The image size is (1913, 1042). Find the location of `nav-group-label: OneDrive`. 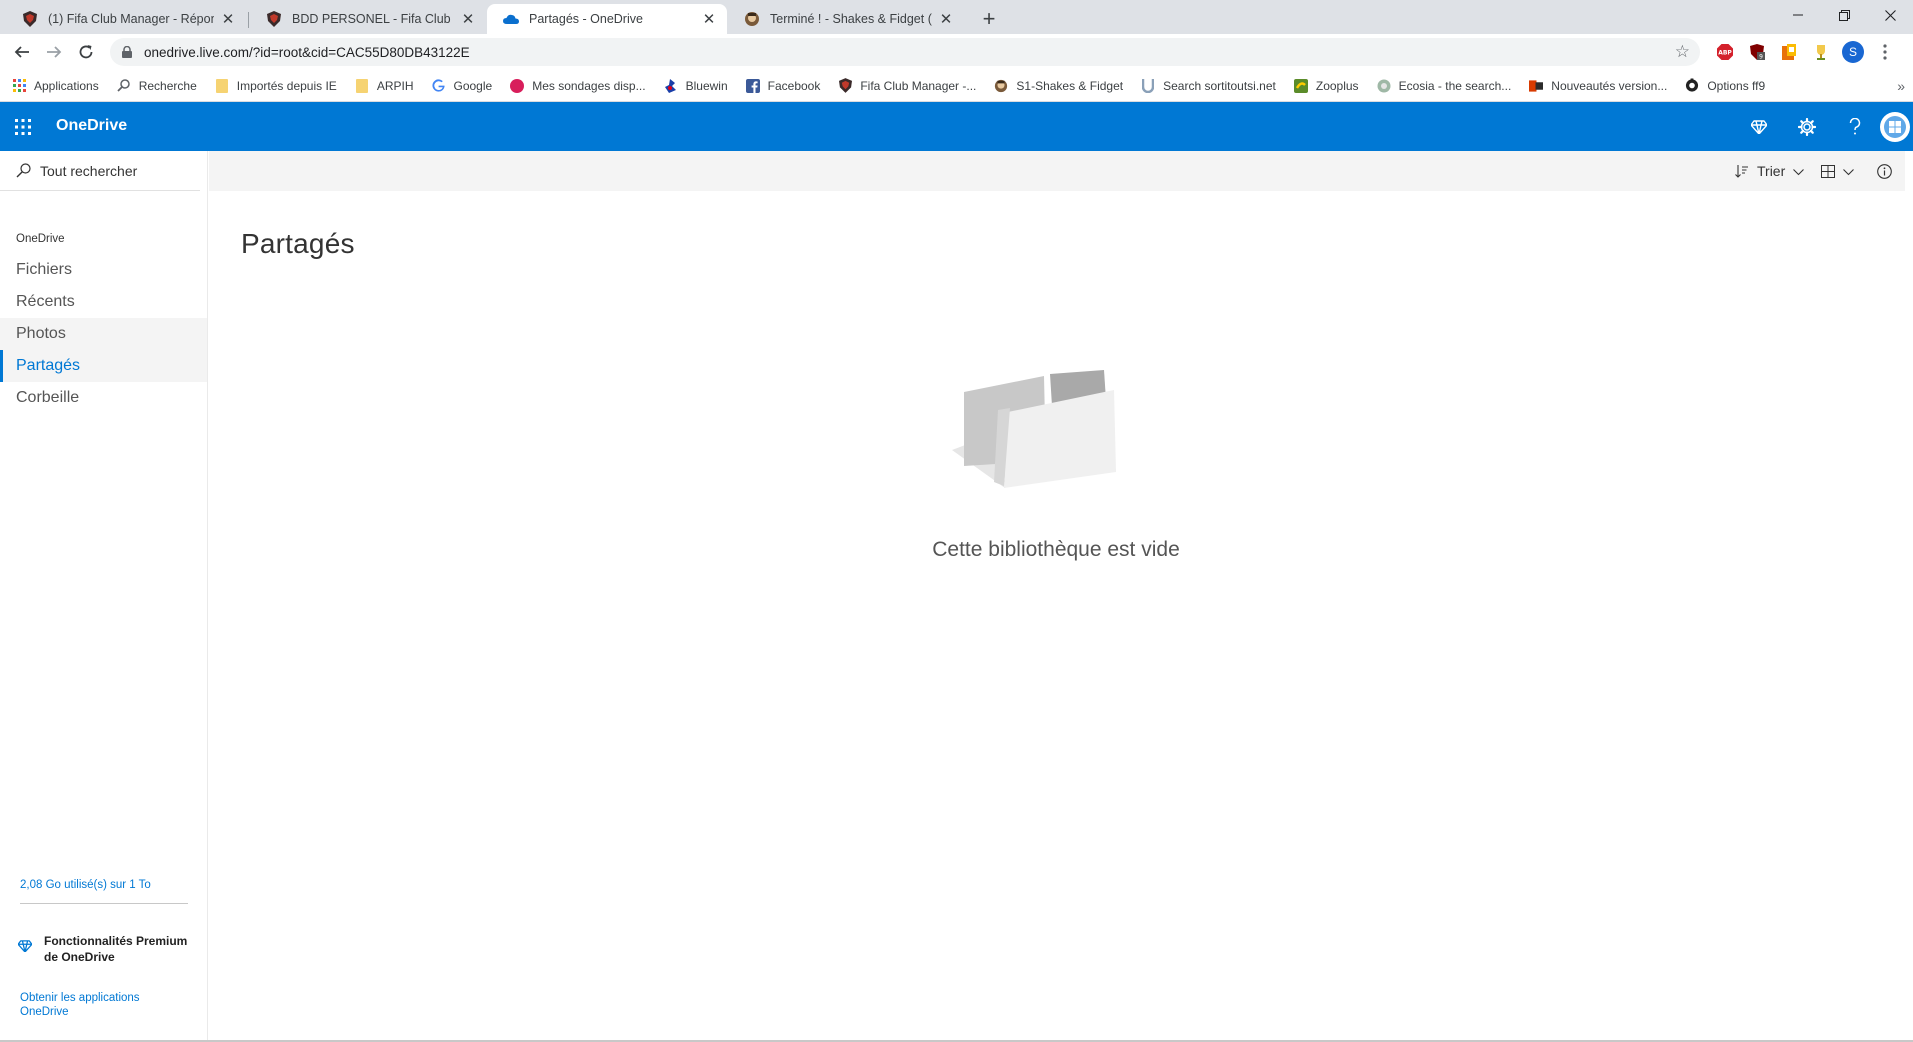

nav-group-label: OneDrive is located at coordinates (40, 239).